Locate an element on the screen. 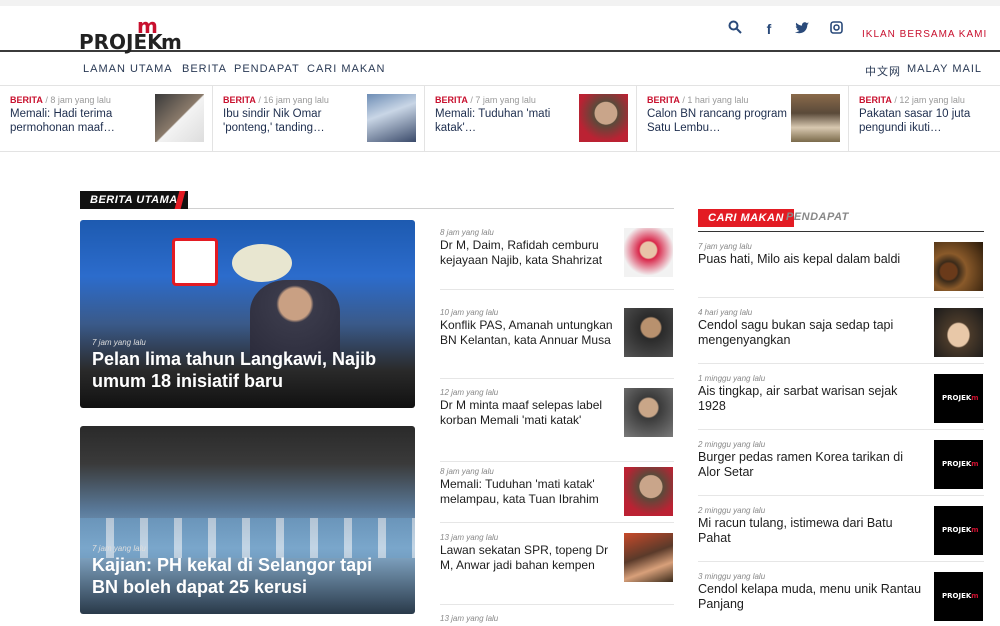  search-icon is located at coordinates (735, 29).